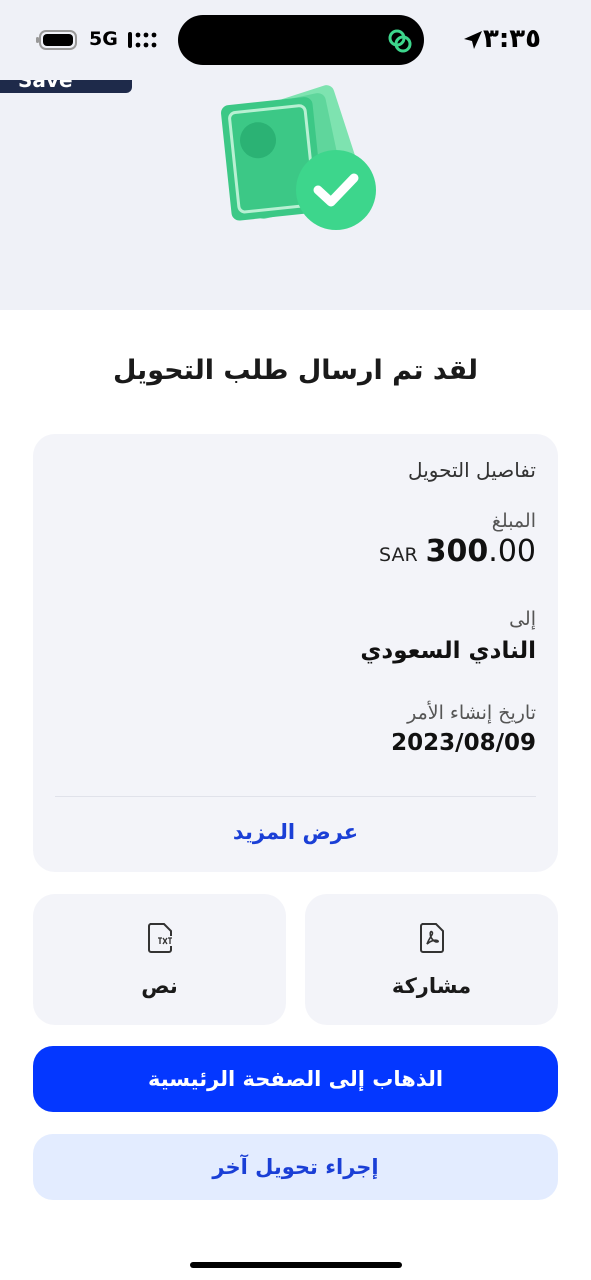 Image resolution: width=591 pixels, height=1280 pixels. Describe the element at coordinates (301, 40) in the screenshot. I see `dynamic-island` at that location.